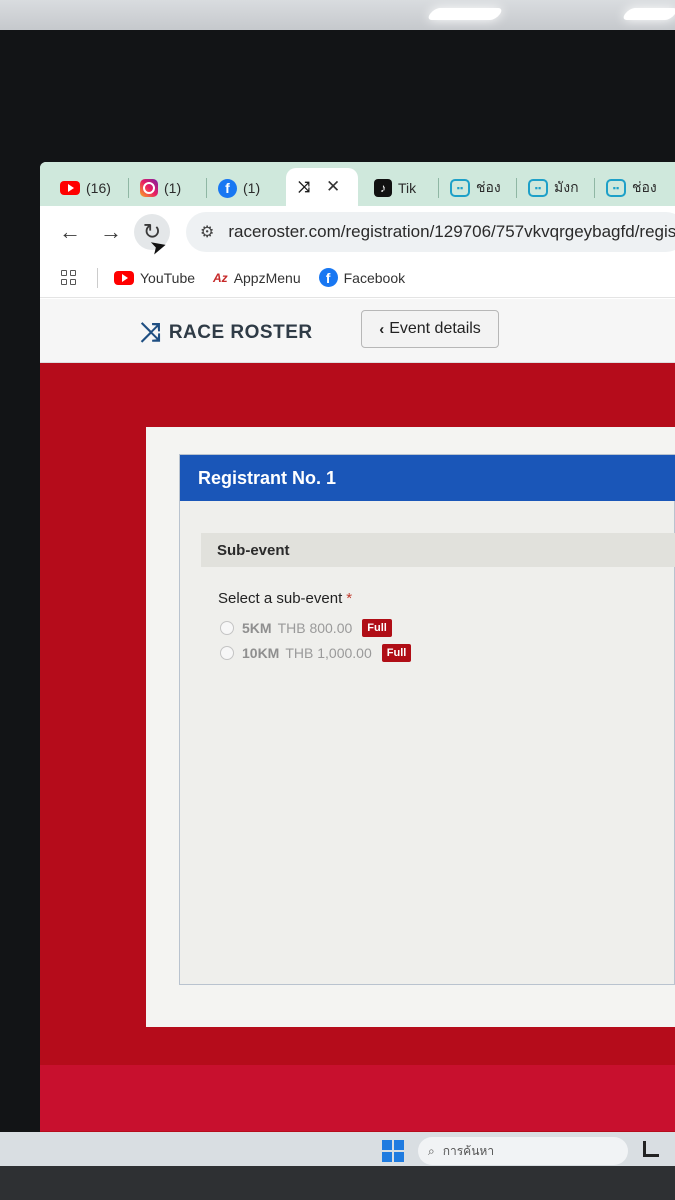 The width and height of the screenshot is (675, 1200). Describe the element at coordinates (374, 277) in the screenshot. I see `bookmark-label: Facebook` at that location.